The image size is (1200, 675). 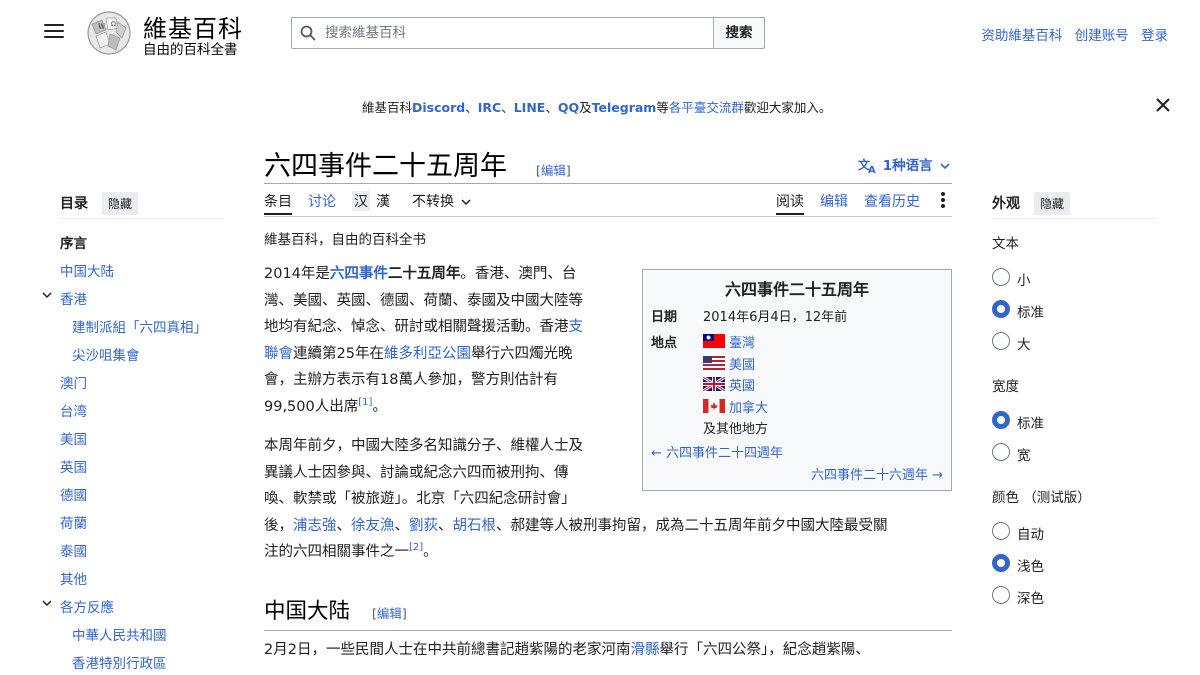 What do you see at coordinates (119, 662) in the screenshot?
I see `toc-item-hksar: 香港特別行政區` at bounding box center [119, 662].